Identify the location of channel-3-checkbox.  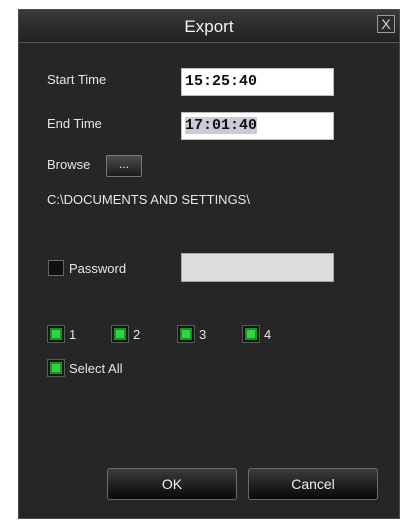
(186, 334).